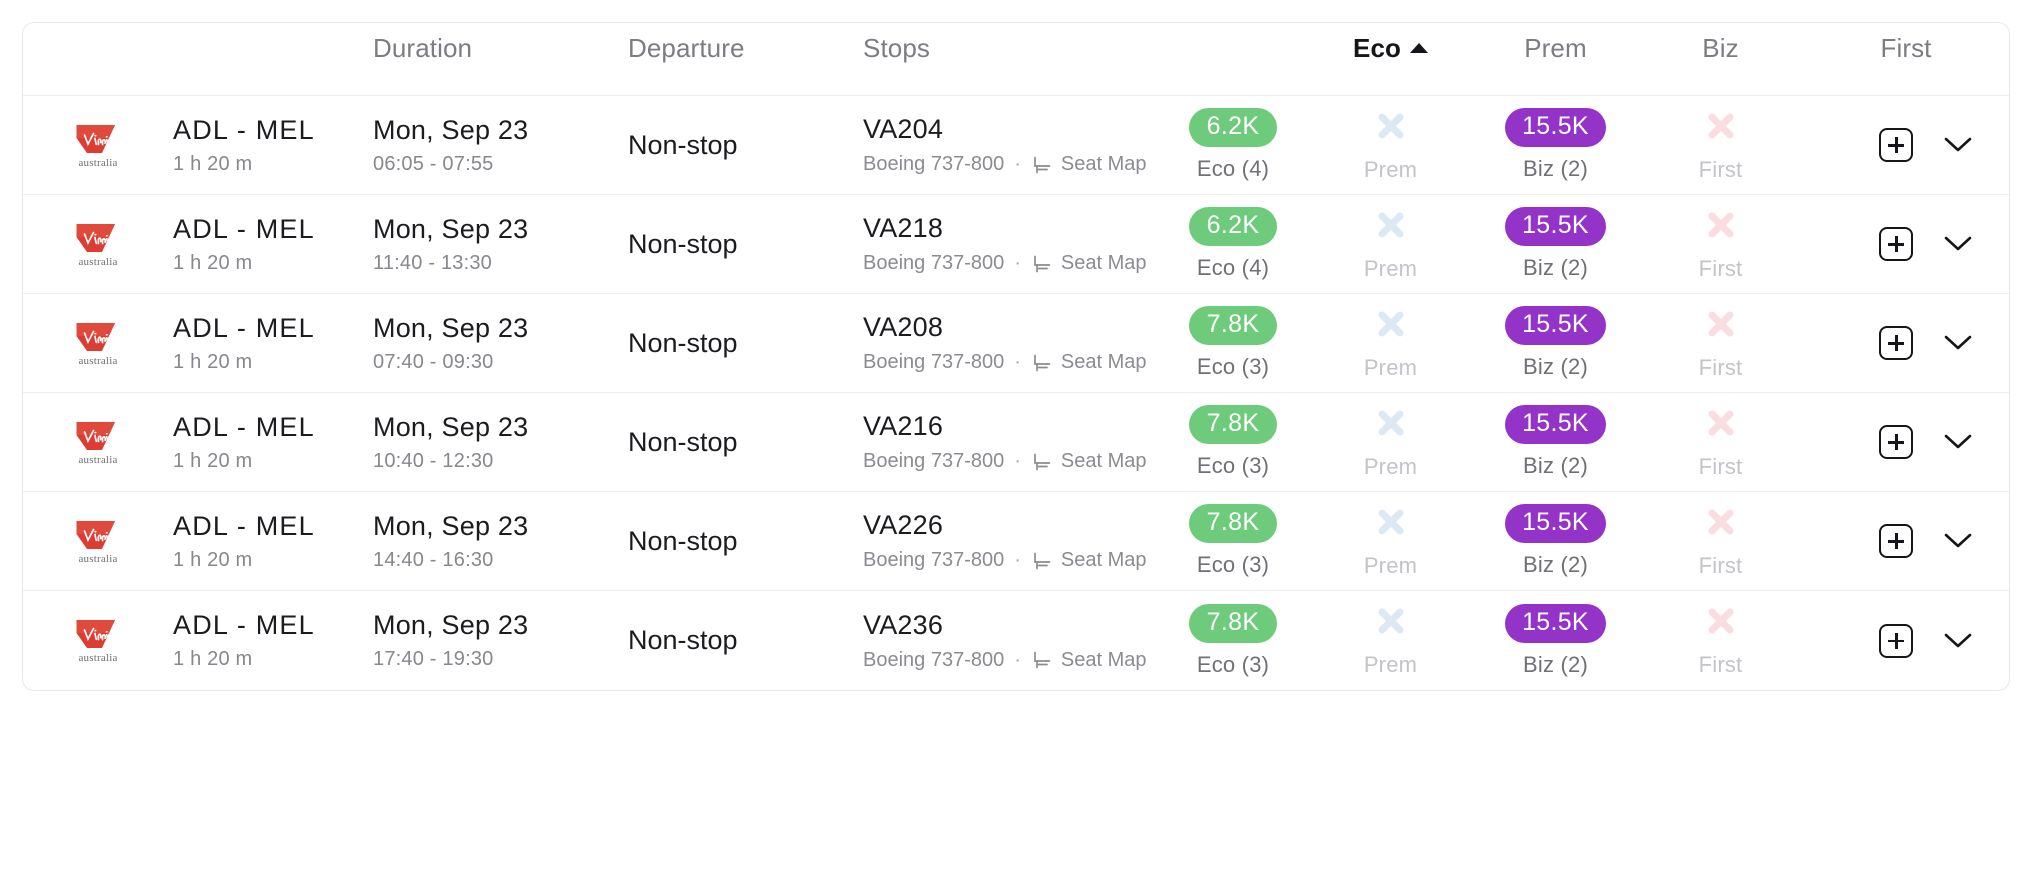 The image size is (2032, 878). What do you see at coordinates (745, 48) in the screenshot?
I see `column-header-departure: Departure` at bounding box center [745, 48].